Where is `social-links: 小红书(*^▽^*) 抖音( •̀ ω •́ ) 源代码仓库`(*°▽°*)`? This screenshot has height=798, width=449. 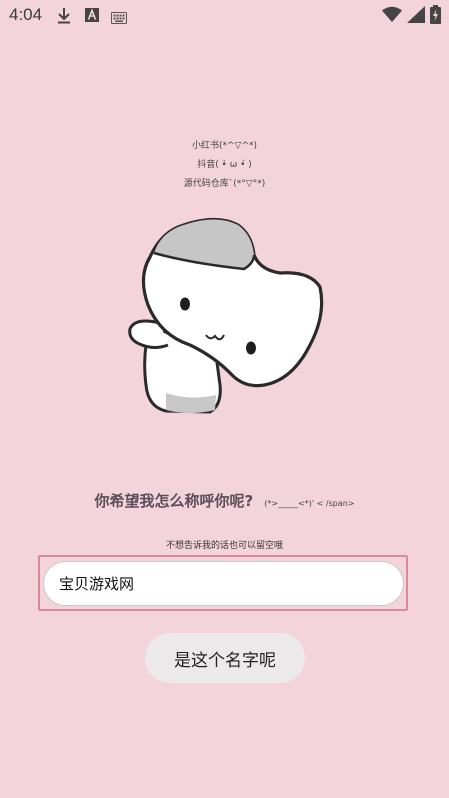 social-links: 小红书(*^▽^*) 抖音( •̀ ω •́ ) 源代码仓库`(*°▽°*) is located at coordinates (224, 165).